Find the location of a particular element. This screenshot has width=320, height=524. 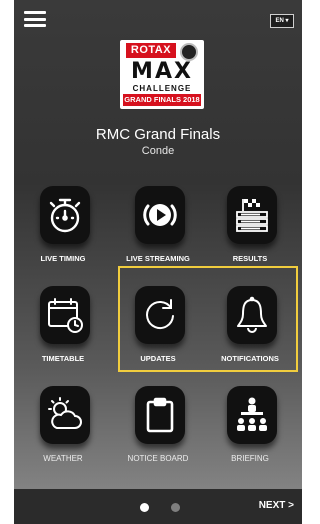

event-location: Conde is located at coordinates (158, 151).